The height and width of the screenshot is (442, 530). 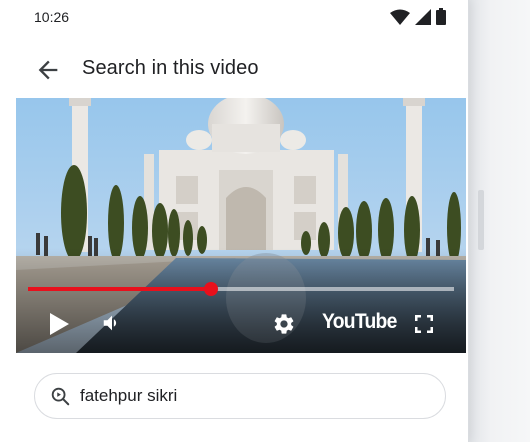 What do you see at coordinates (497, 221) in the screenshot?
I see `background` at bounding box center [497, 221].